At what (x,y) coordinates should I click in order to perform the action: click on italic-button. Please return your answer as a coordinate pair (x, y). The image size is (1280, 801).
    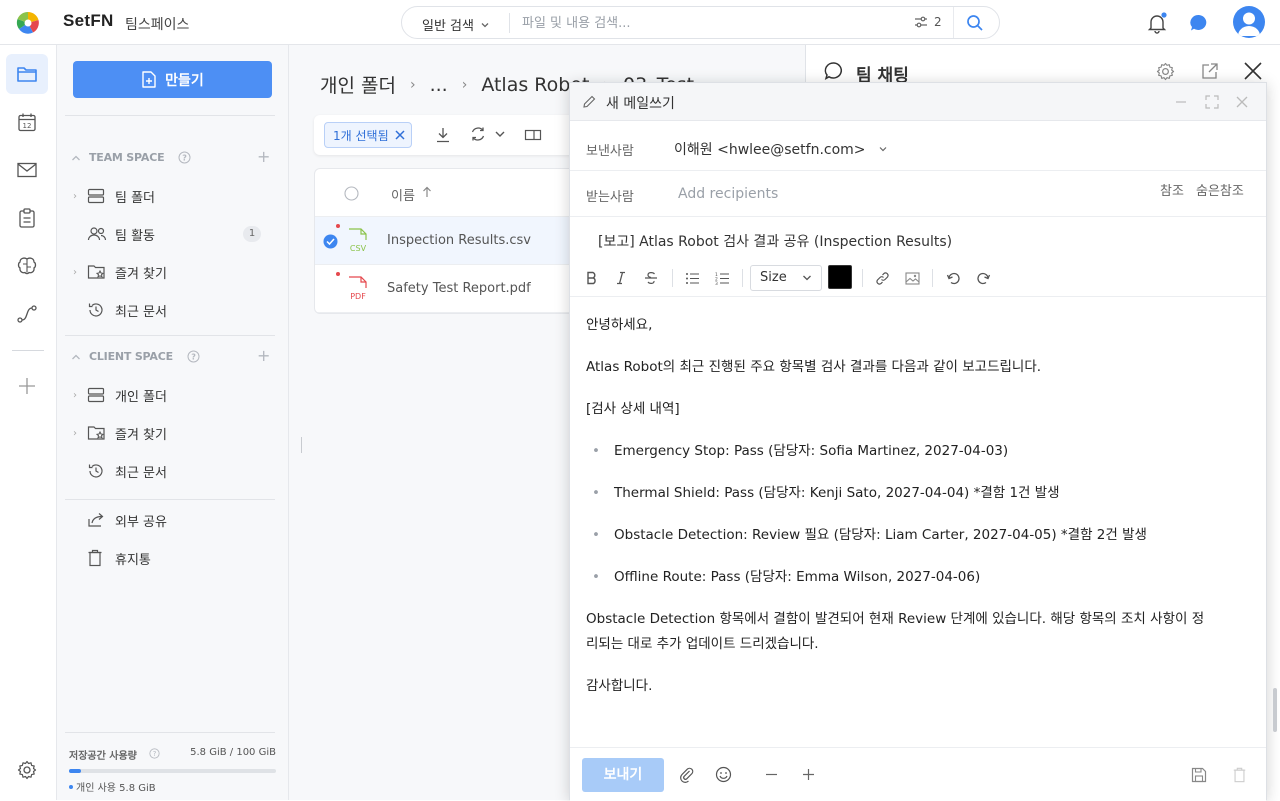
    Looking at the image, I should click on (621, 278).